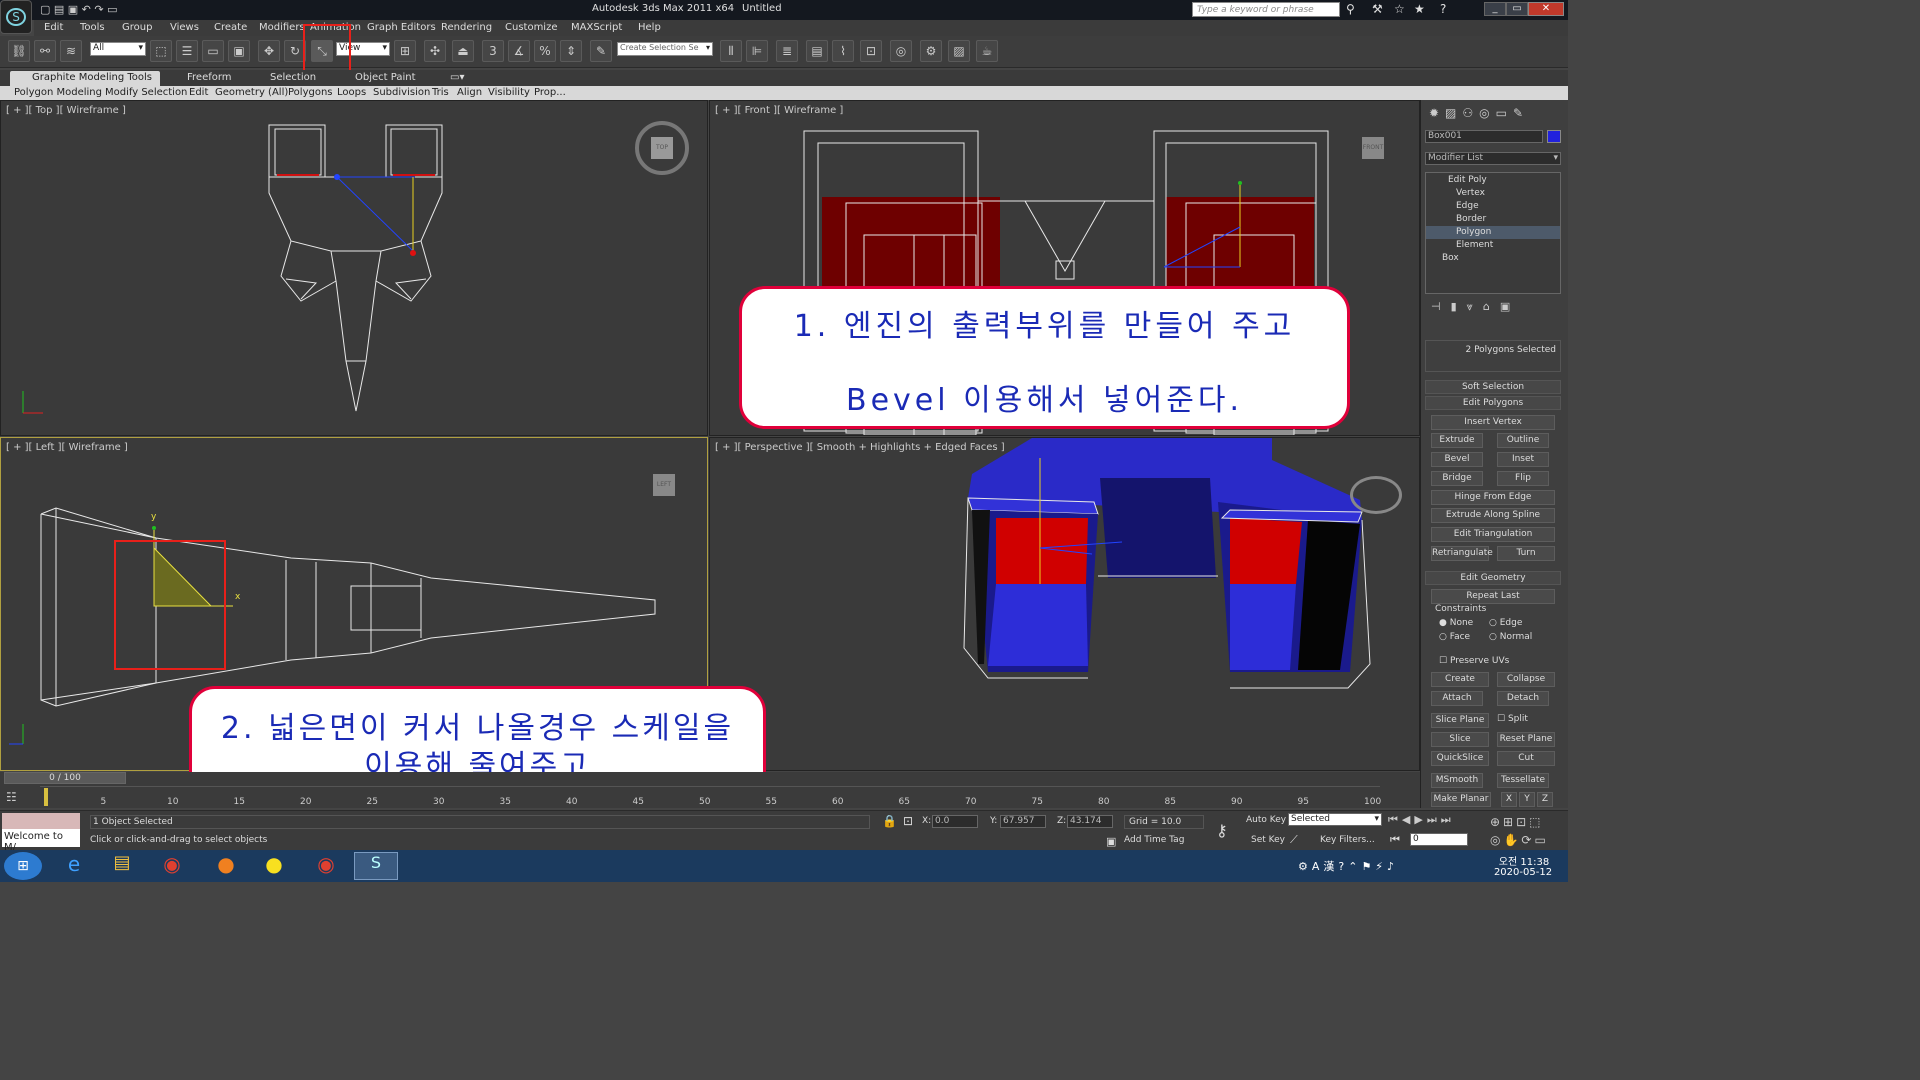 This screenshot has height=1080, width=1920. I want to click on y-coord-field: 67.957, so click(1023, 821).